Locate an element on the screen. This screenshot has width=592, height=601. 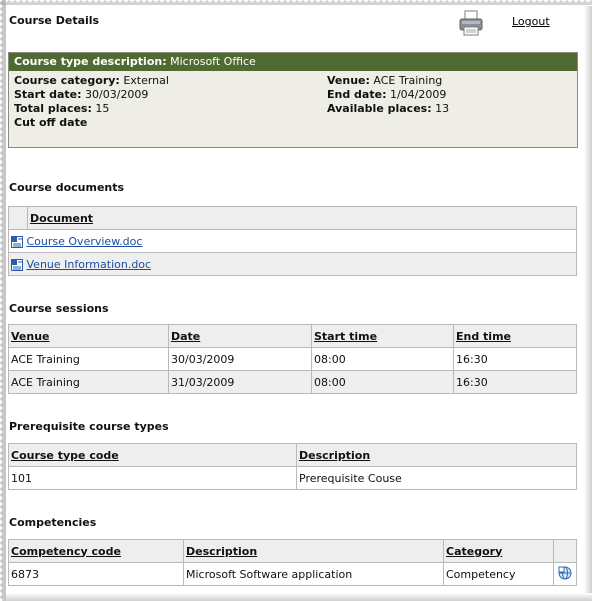
prerequisite-description: Prerequisite Couse is located at coordinates (436, 478).